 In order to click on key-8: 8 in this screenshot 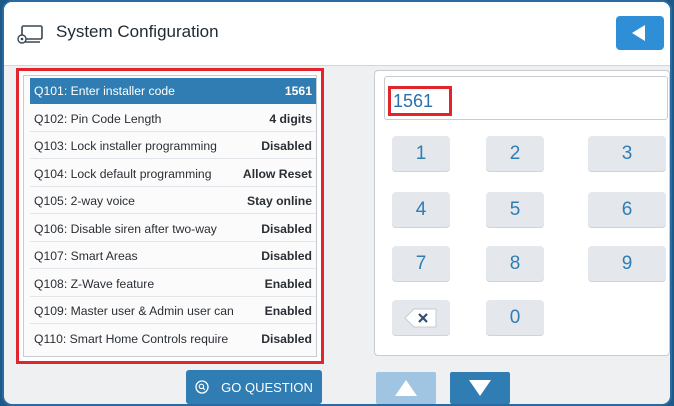, I will do `click(515, 264)`.